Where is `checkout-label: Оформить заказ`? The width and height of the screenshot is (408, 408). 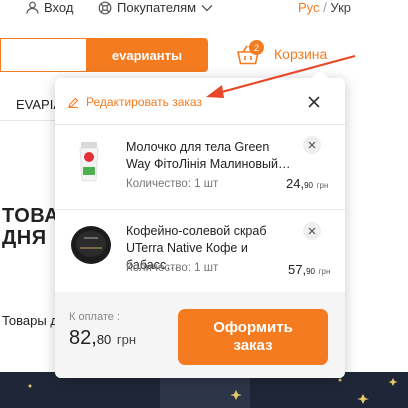
checkout-label: Оформить заказ is located at coordinates (253, 336).